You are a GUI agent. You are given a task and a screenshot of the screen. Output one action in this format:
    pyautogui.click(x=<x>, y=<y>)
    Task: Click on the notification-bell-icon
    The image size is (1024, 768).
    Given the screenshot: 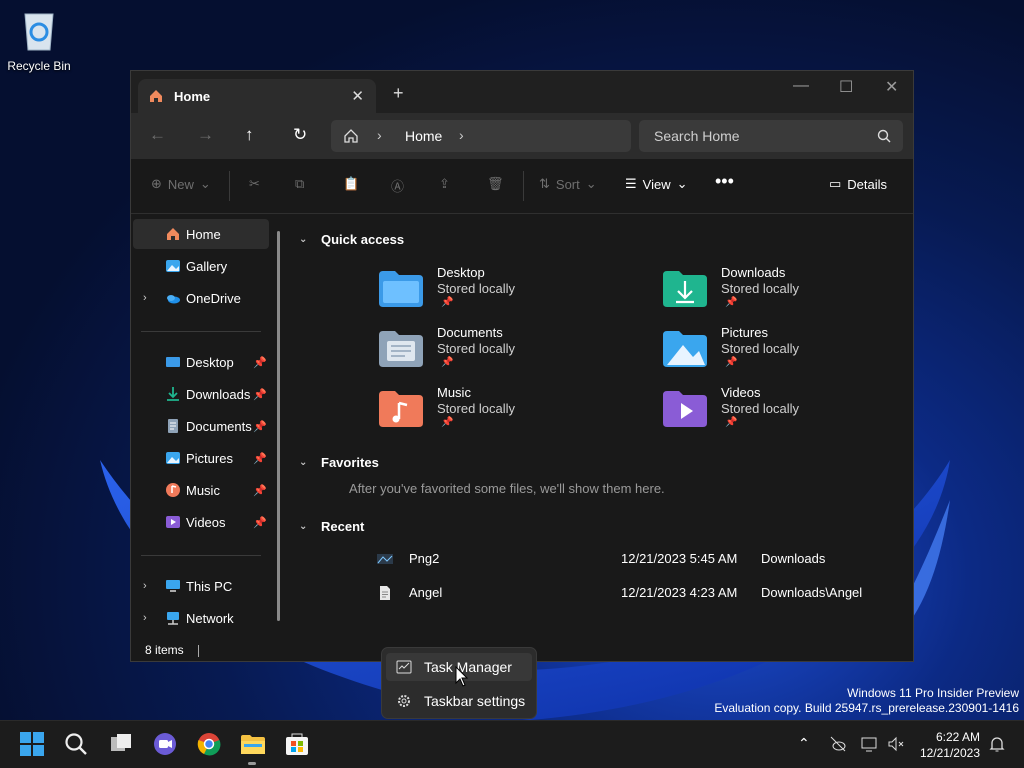 What is the action you would take?
    pyautogui.click(x=997, y=744)
    